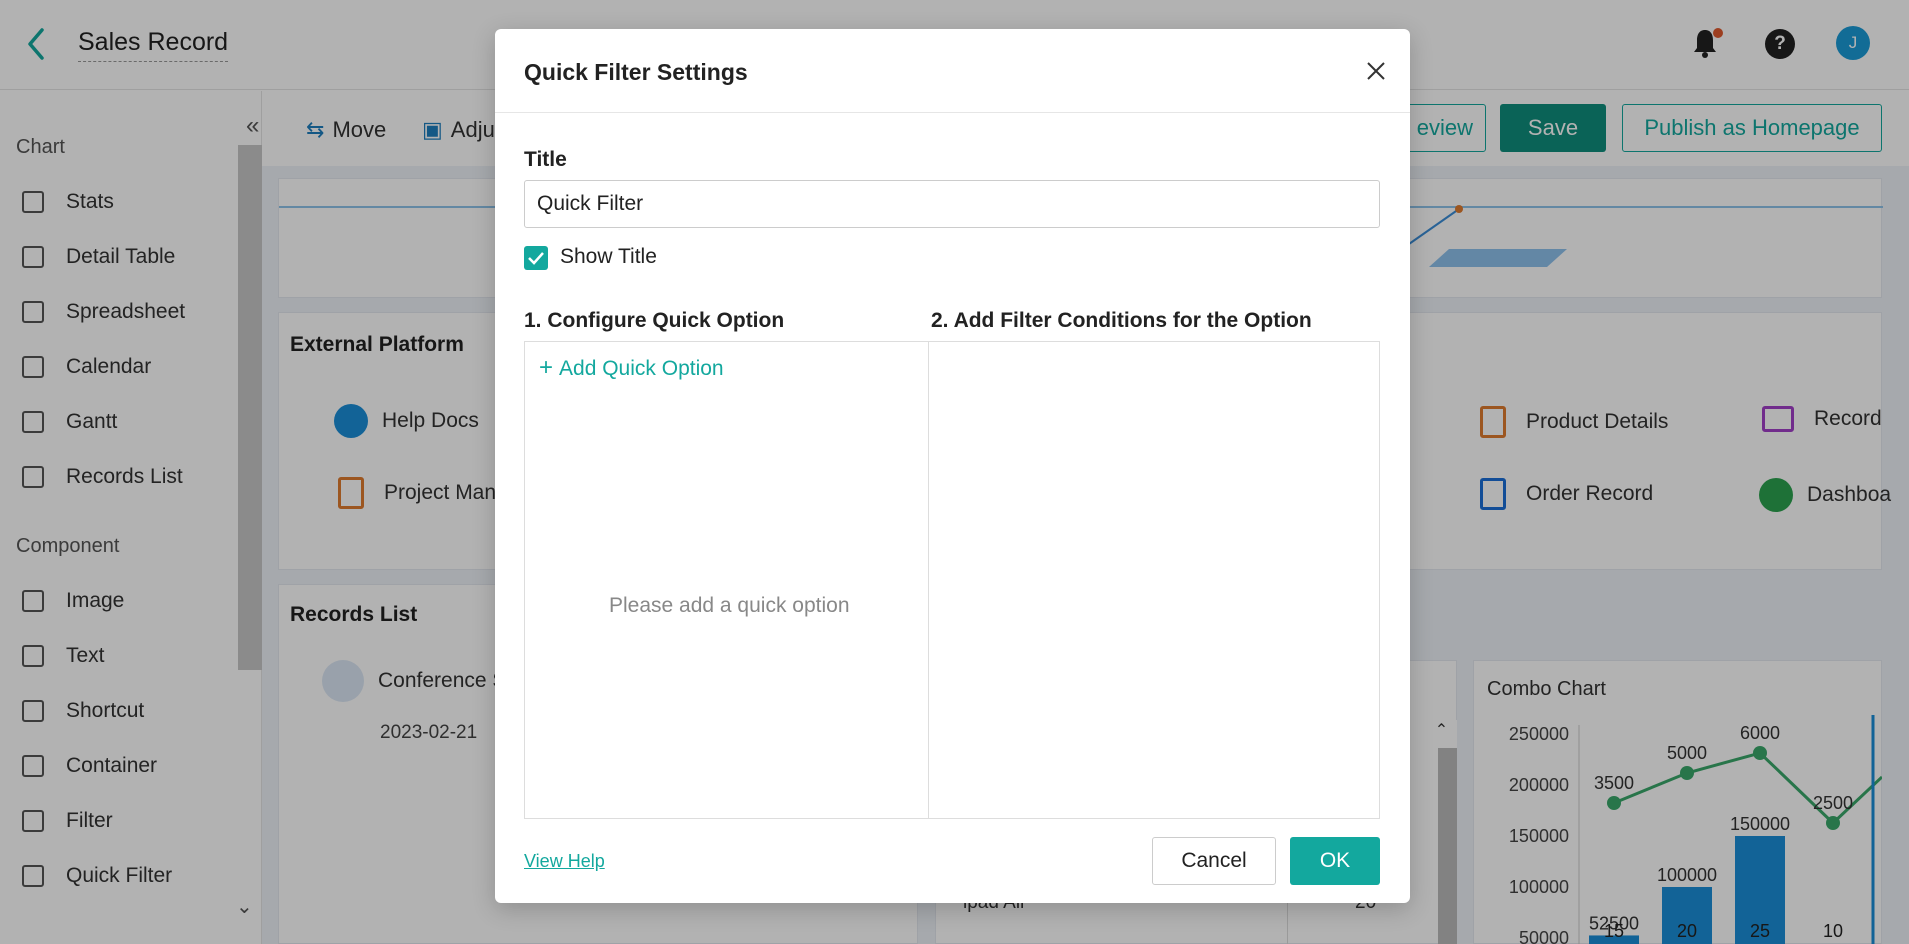  What do you see at coordinates (1121, 320) in the screenshot?
I see `filter-conditions-header: 2. Add Filter Conditions for the Option` at bounding box center [1121, 320].